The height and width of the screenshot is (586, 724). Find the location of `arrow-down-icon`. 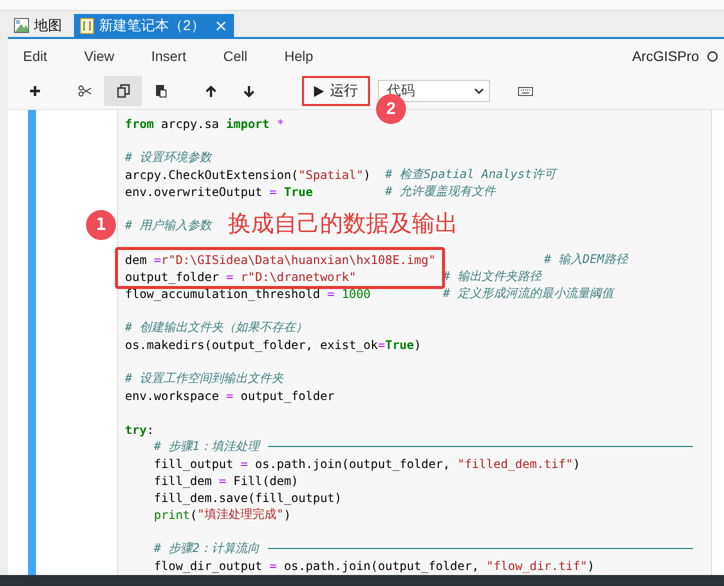

arrow-down-icon is located at coordinates (249, 91).